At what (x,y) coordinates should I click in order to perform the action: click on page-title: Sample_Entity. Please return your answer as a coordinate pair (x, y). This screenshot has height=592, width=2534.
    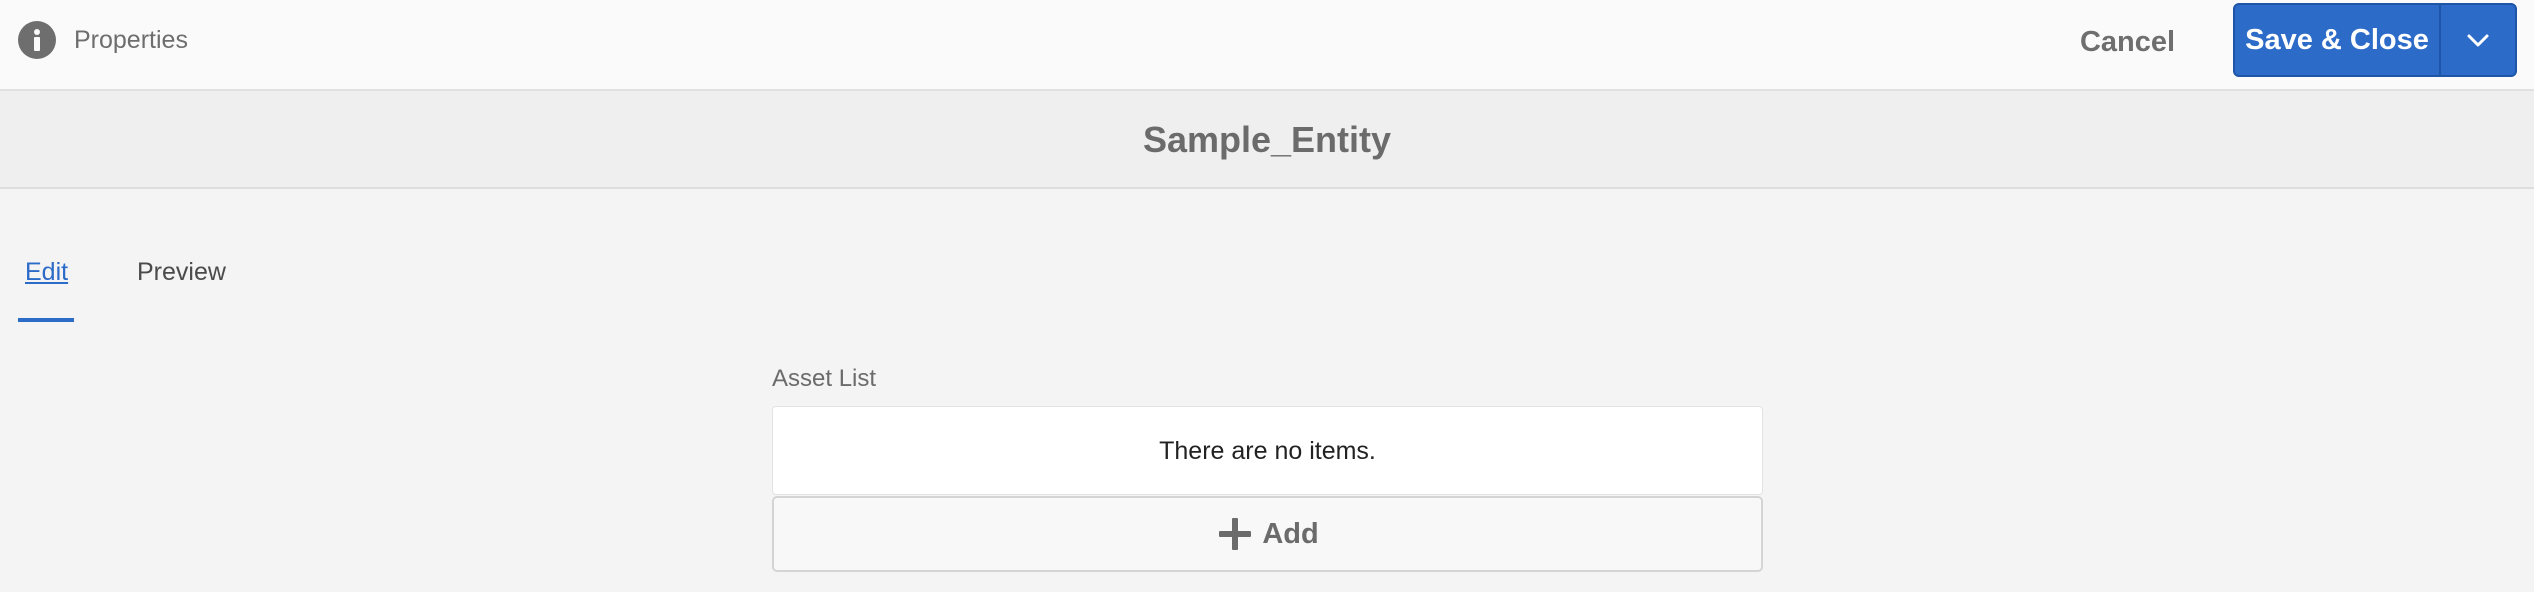
    Looking at the image, I should click on (1267, 139).